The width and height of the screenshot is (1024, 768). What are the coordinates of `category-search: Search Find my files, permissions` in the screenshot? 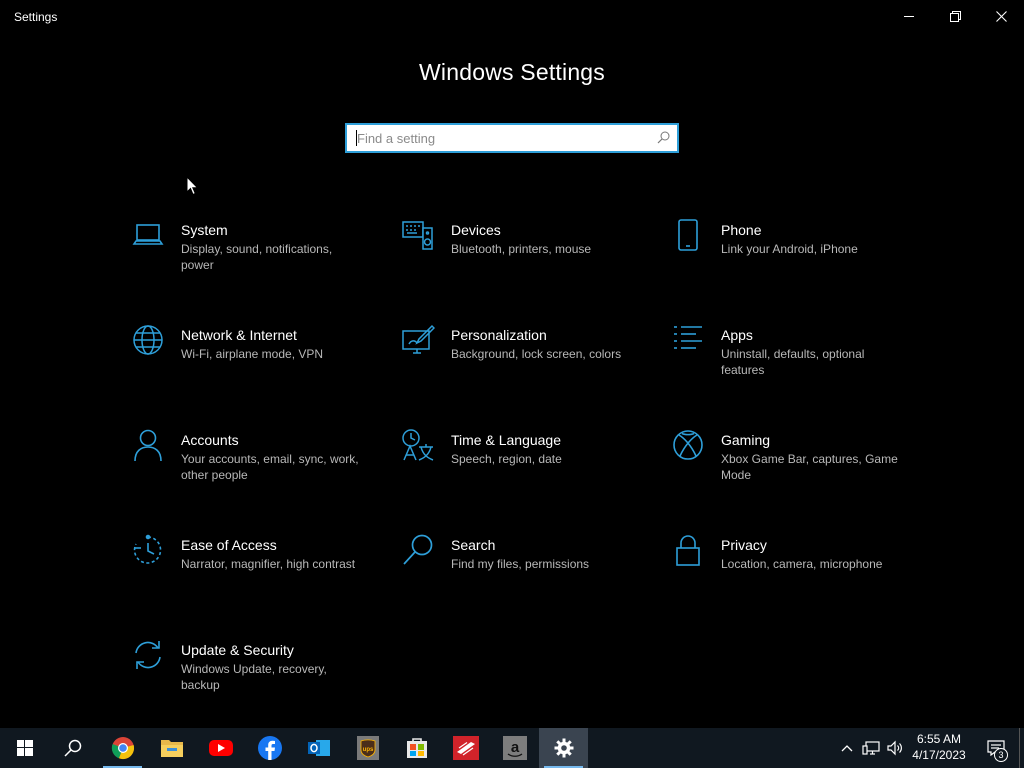 It's located at (521, 574).